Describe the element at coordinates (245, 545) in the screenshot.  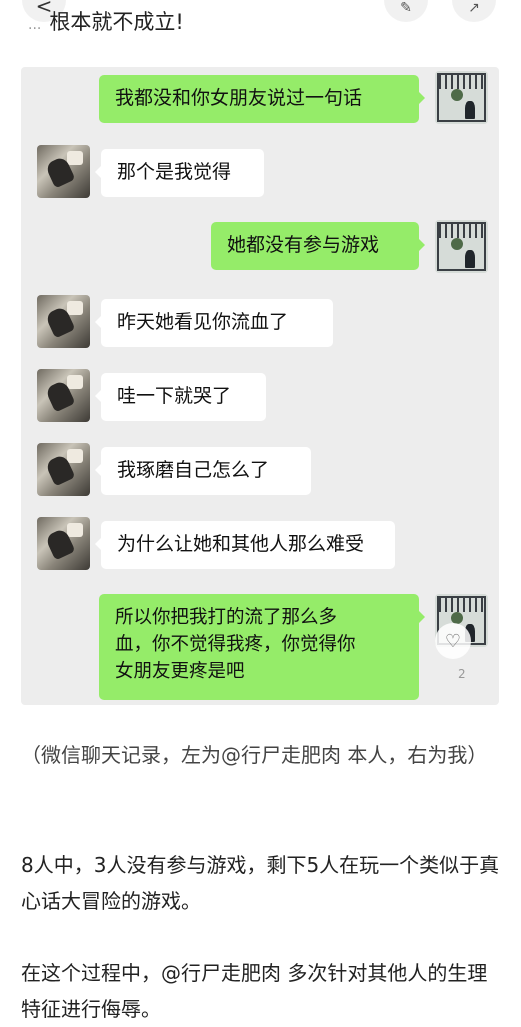
I see `chat-bubble: 为什么让她和其他人那么难受` at that location.